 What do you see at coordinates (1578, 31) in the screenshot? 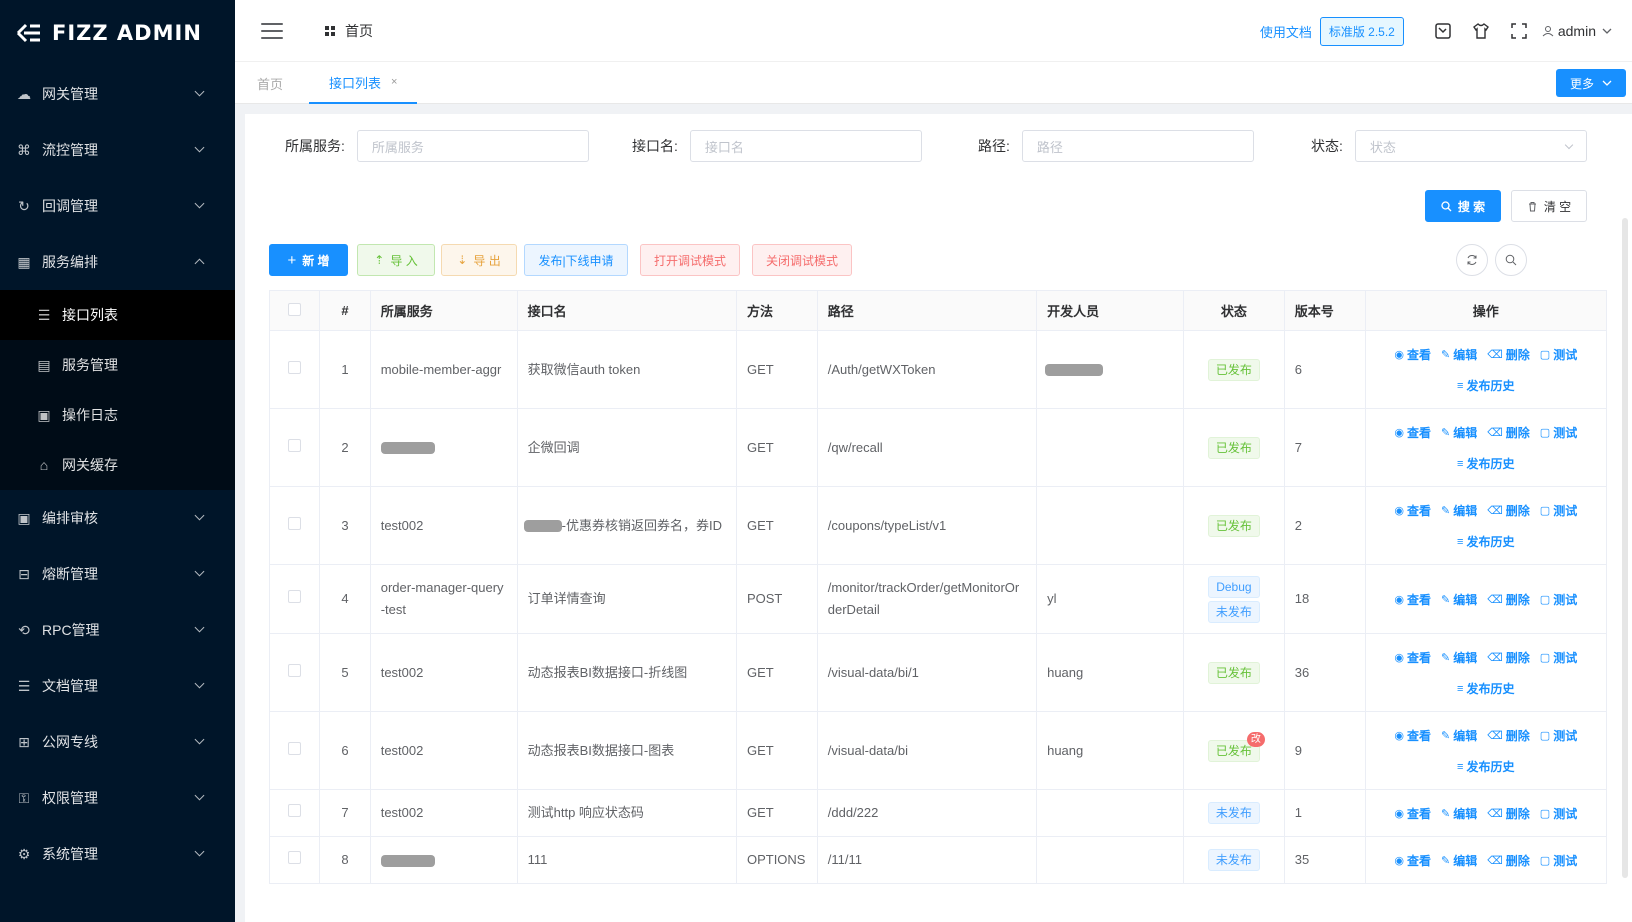
I see `user-menu: admin` at bounding box center [1578, 31].